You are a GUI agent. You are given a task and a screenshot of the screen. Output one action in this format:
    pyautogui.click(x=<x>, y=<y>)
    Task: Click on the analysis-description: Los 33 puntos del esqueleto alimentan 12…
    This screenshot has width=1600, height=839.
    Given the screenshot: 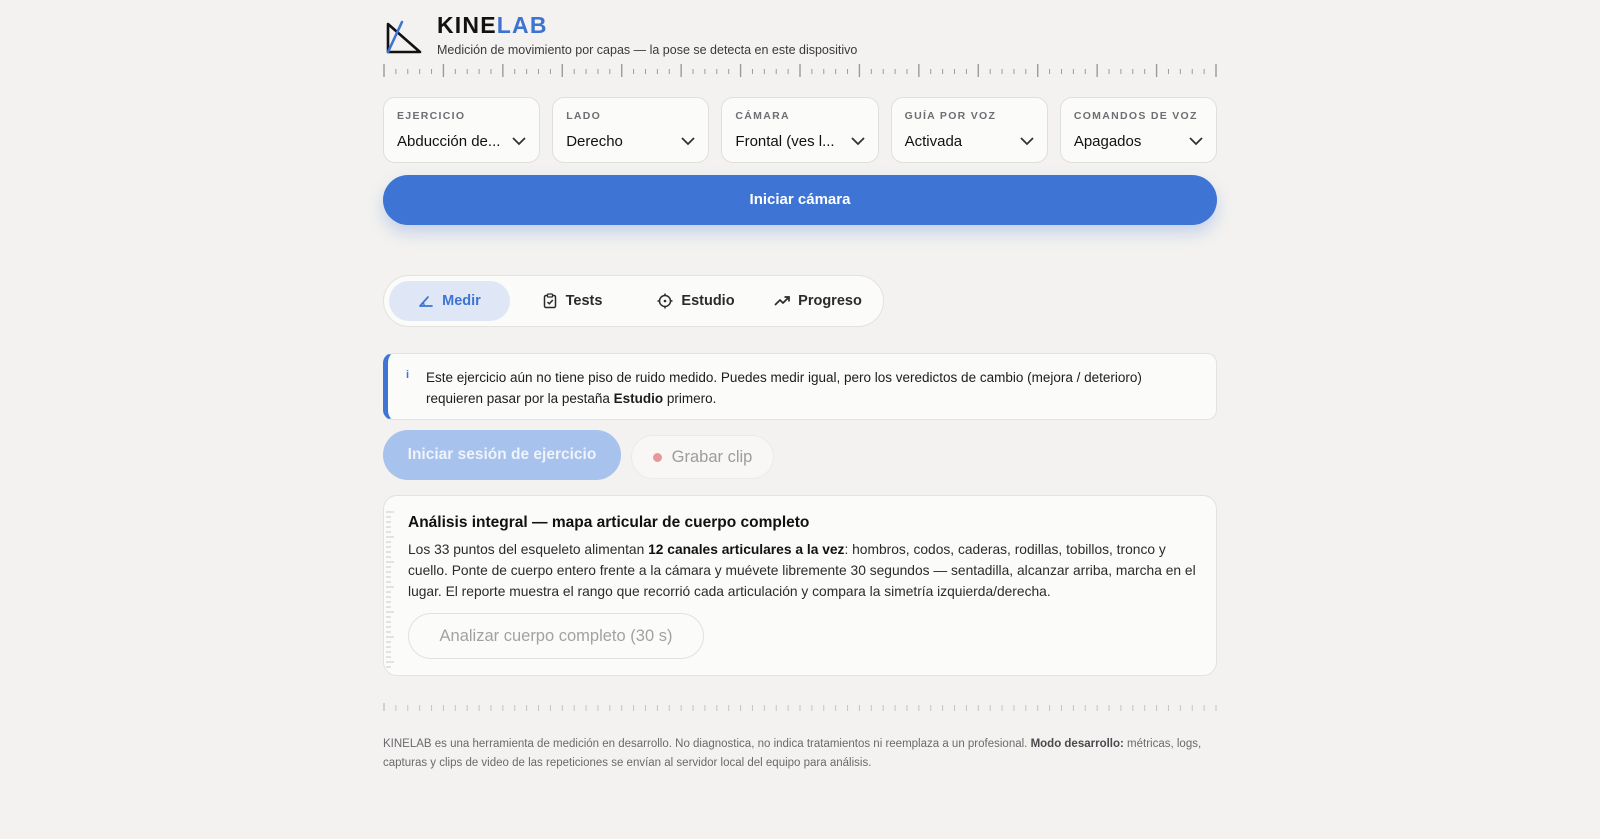 What is the action you would take?
    pyautogui.click(x=803, y=570)
    